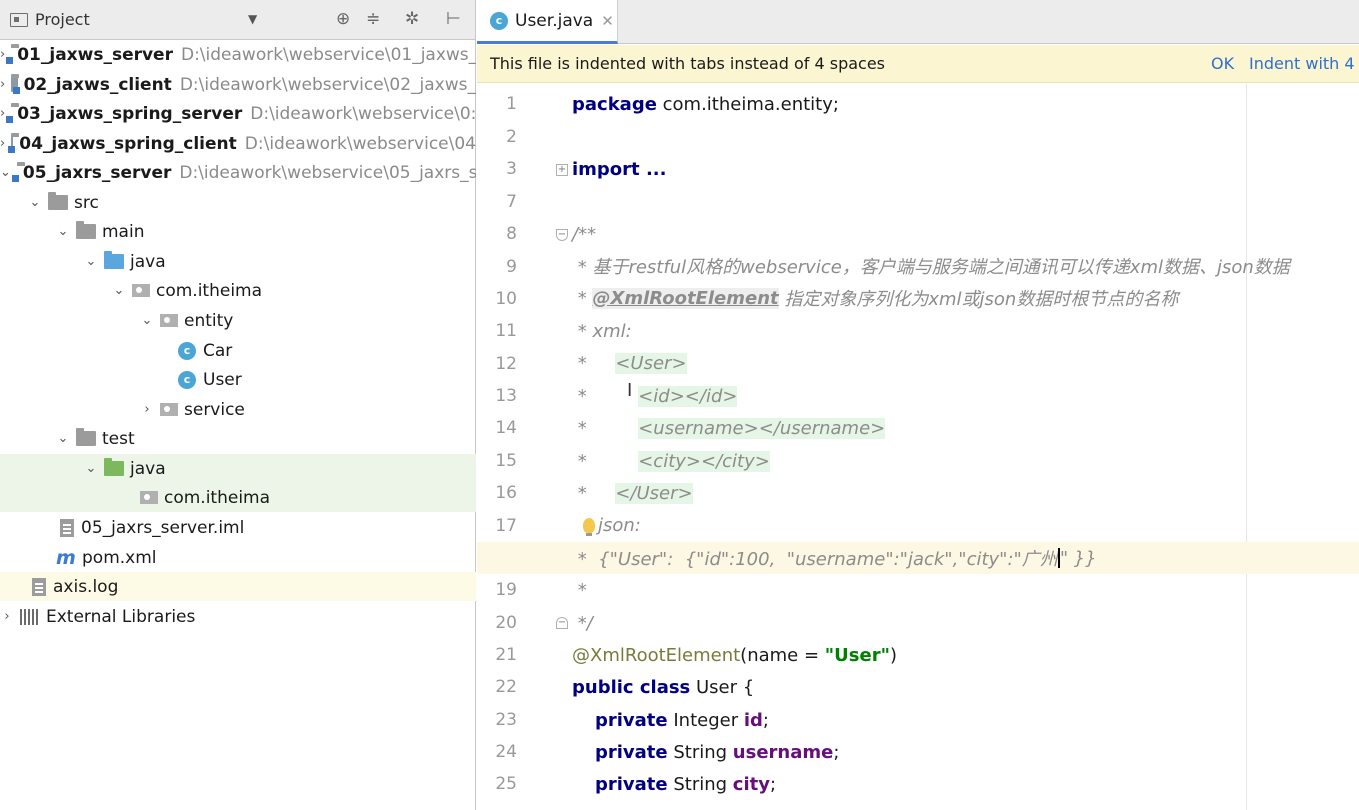 This screenshot has height=810, width=1359. Describe the element at coordinates (631, 752) in the screenshot. I see `keyword-private: private` at that location.